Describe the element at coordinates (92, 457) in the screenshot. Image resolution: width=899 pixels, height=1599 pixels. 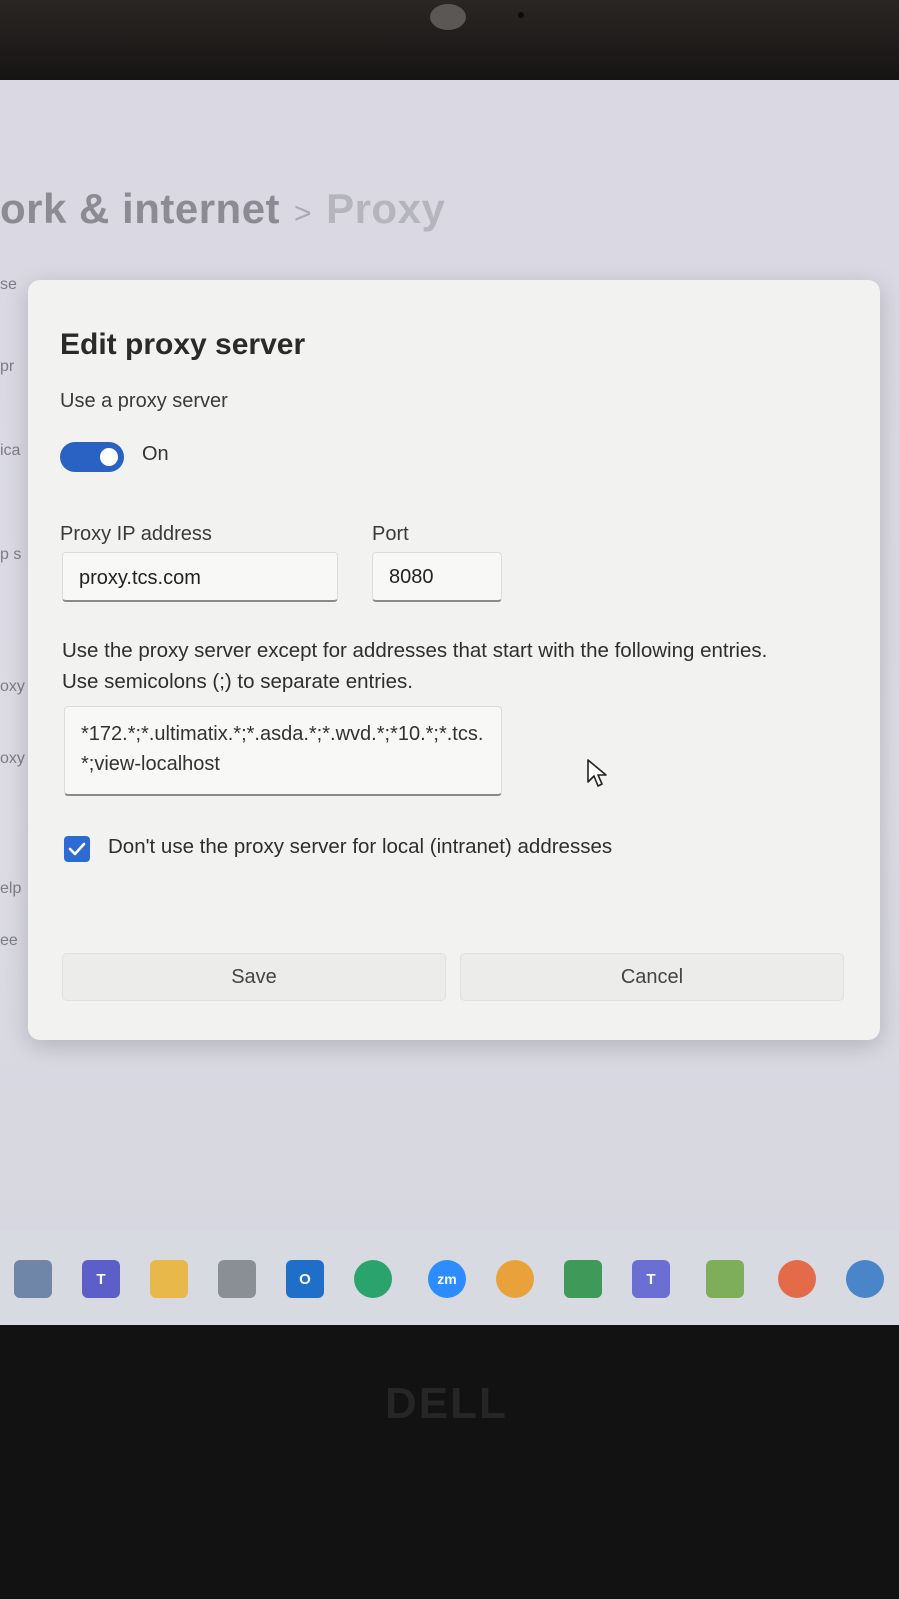
I see `use-proxy-toggle` at that location.